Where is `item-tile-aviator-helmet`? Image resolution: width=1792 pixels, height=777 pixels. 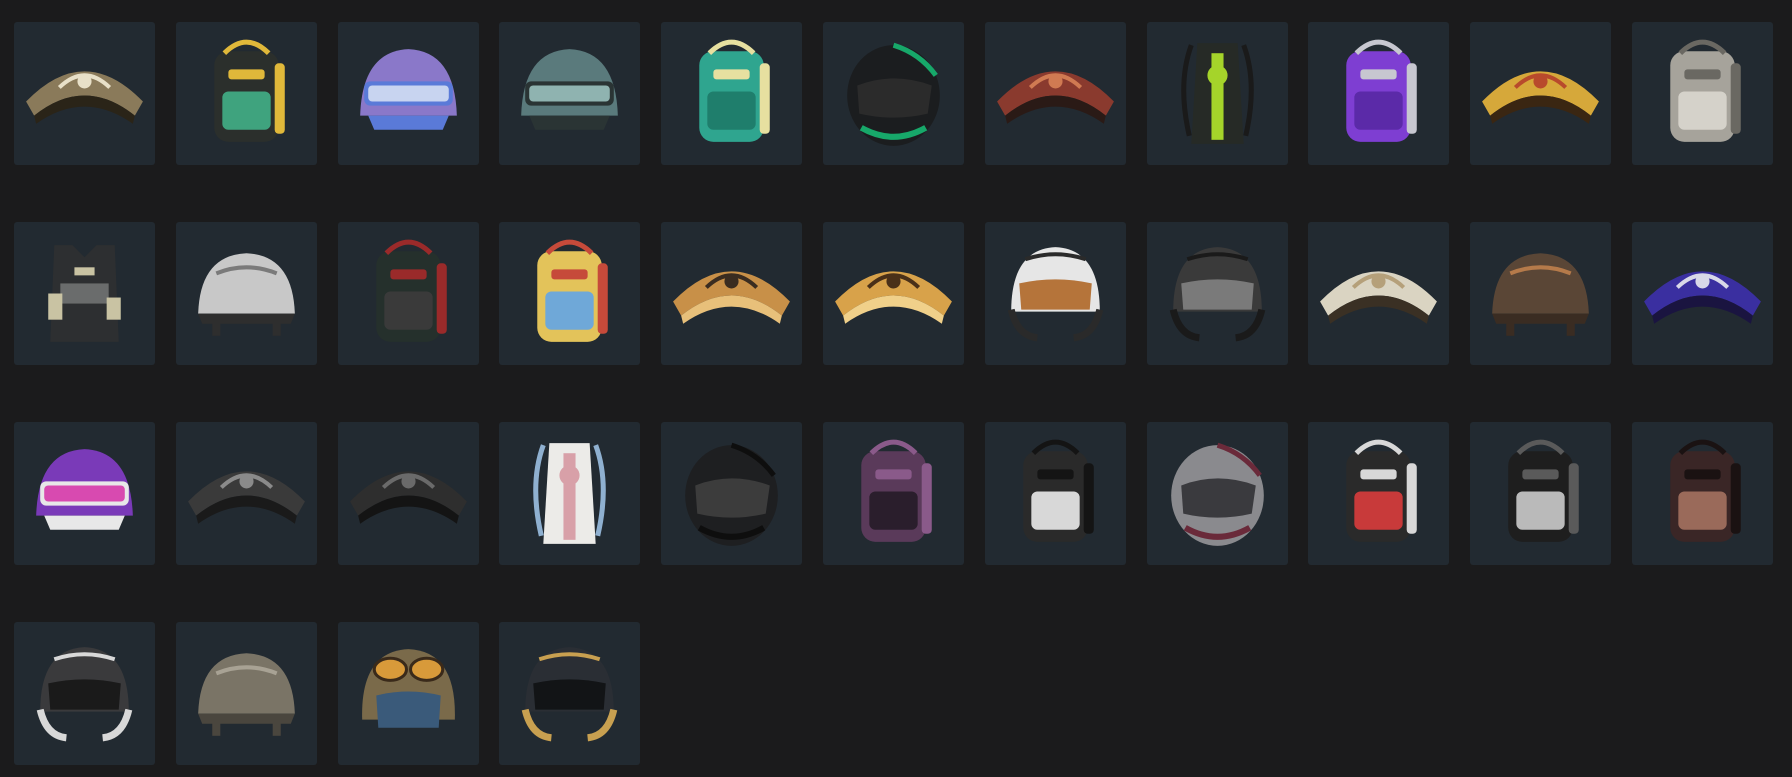 item-tile-aviator-helmet is located at coordinates (408, 693).